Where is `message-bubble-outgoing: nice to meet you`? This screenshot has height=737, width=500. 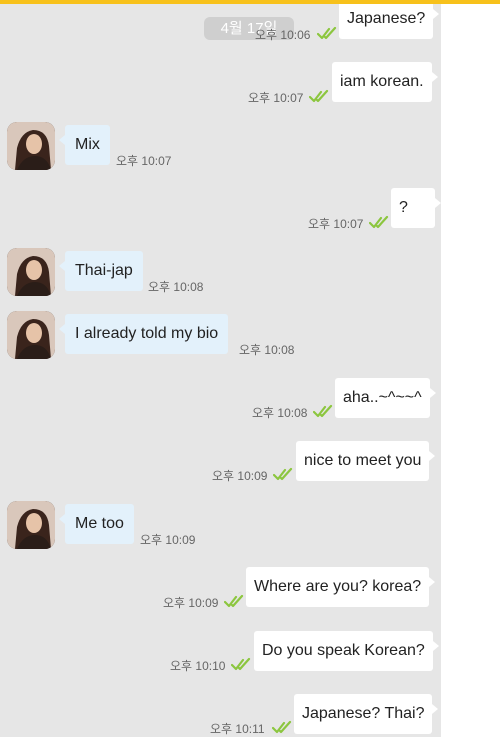
message-bubble-outgoing: nice to meet you is located at coordinates (366, 461).